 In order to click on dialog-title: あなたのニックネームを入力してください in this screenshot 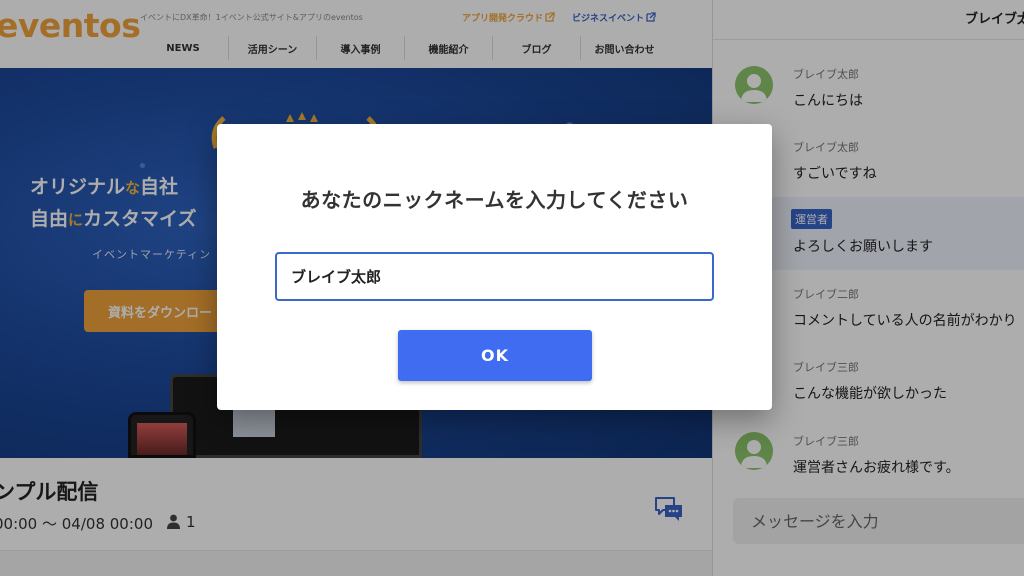, I will do `click(494, 200)`.